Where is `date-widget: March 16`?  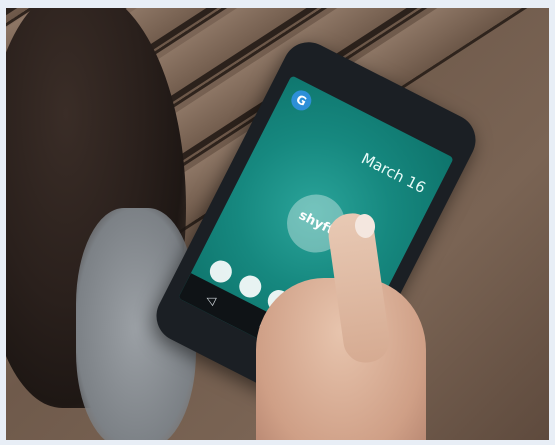
date-widget: March 16 is located at coordinates (393, 173).